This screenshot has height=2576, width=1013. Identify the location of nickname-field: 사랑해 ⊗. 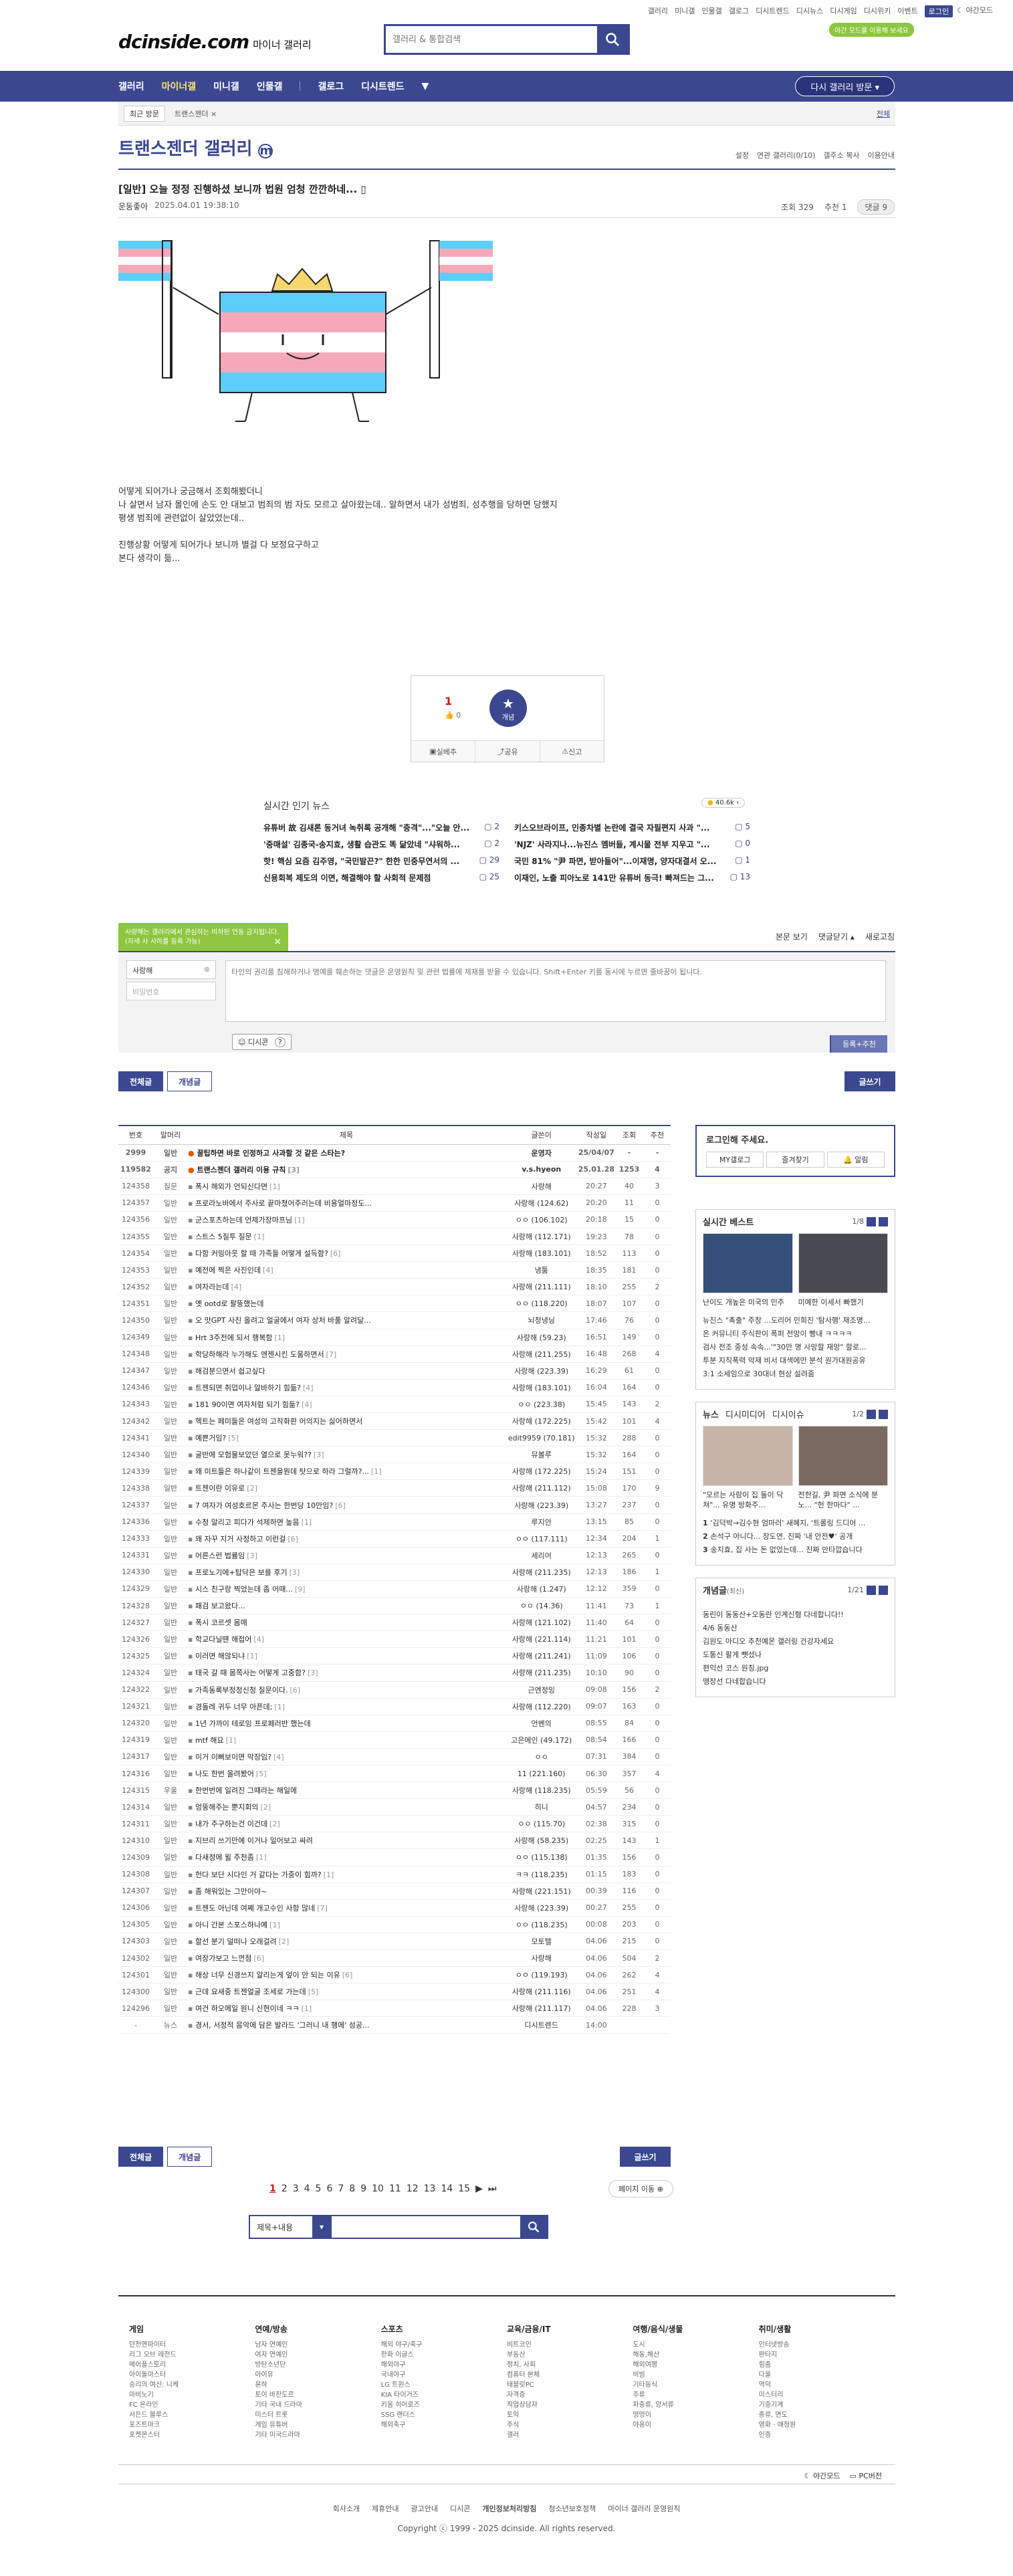
(171, 969).